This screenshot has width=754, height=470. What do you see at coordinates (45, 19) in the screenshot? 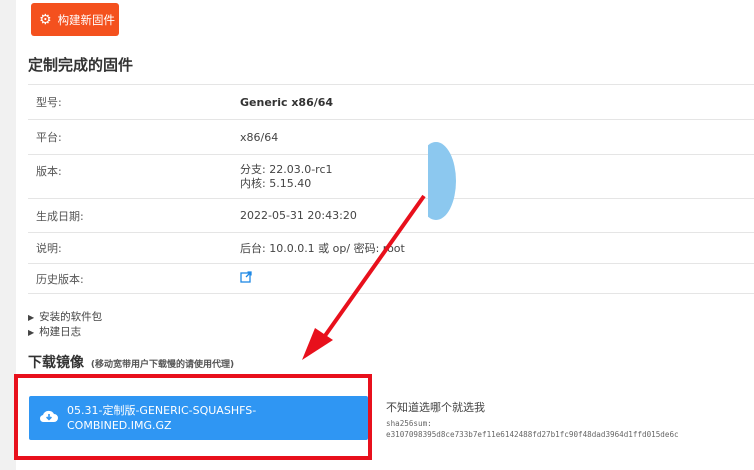
I see `gear-icon: ⚙` at bounding box center [45, 19].